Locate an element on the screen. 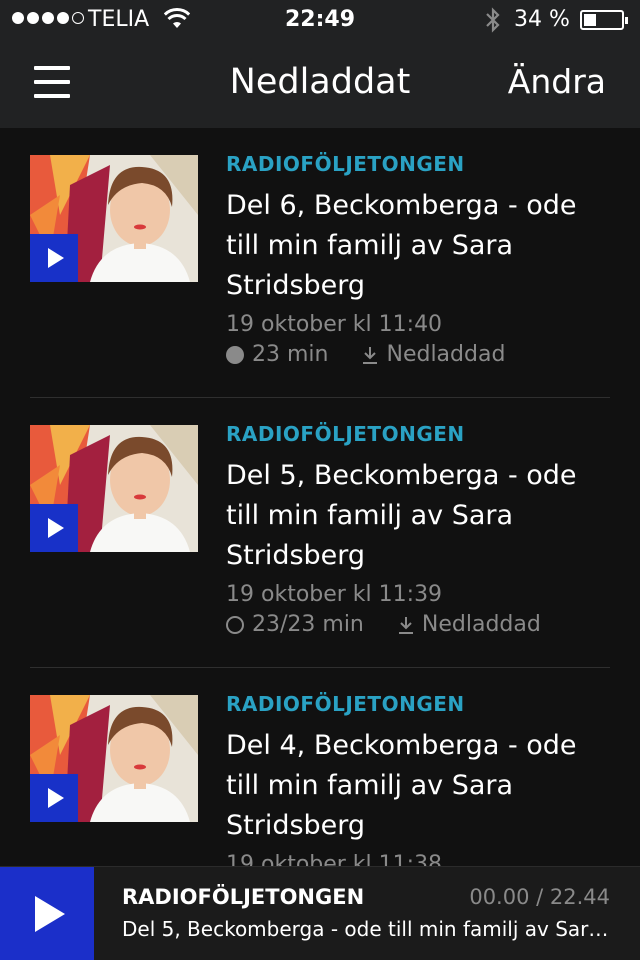 Image resolution: width=640 pixels, height=960 pixels. episode-meta: 23 min Nedladdad is located at coordinates (365, 354).